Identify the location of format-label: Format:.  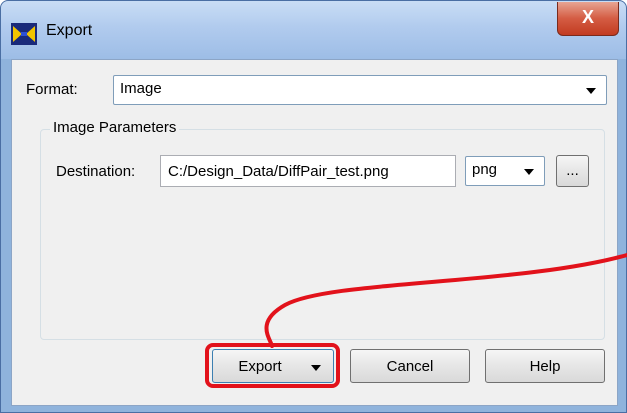
(52, 89).